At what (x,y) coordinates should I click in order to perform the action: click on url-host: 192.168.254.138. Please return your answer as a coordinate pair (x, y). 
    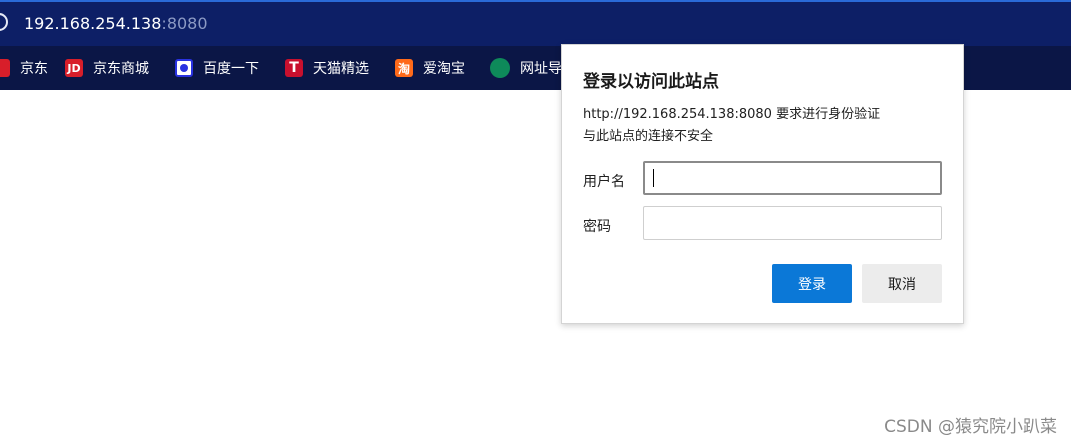
    Looking at the image, I should click on (93, 23).